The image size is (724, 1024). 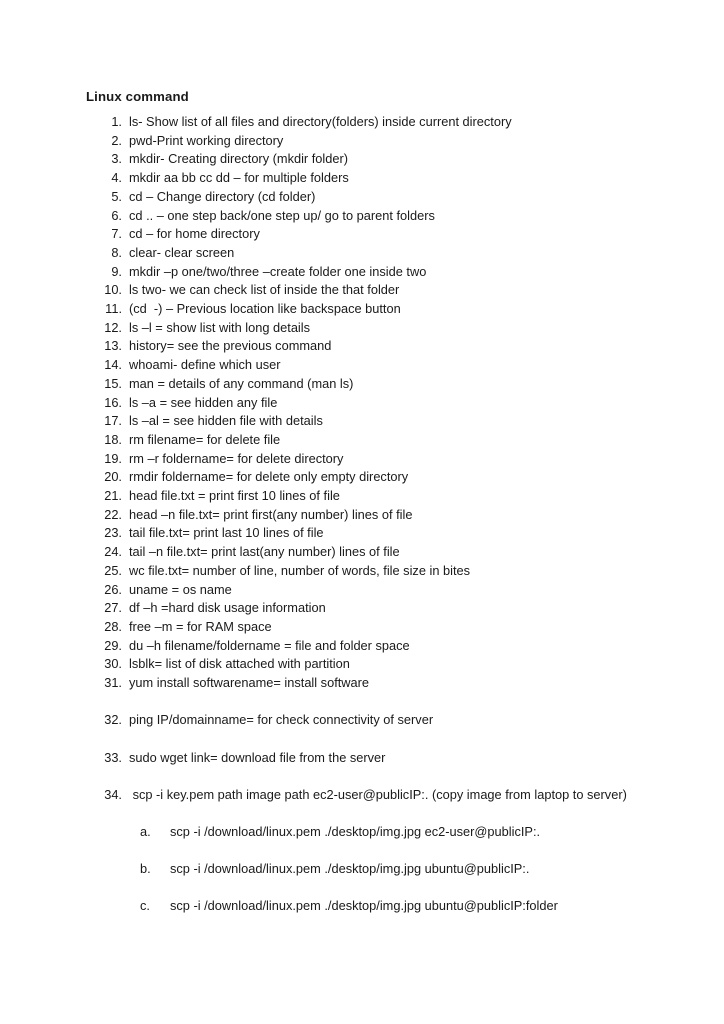 I want to click on list-item-marker: 25., so click(x=113, y=570).